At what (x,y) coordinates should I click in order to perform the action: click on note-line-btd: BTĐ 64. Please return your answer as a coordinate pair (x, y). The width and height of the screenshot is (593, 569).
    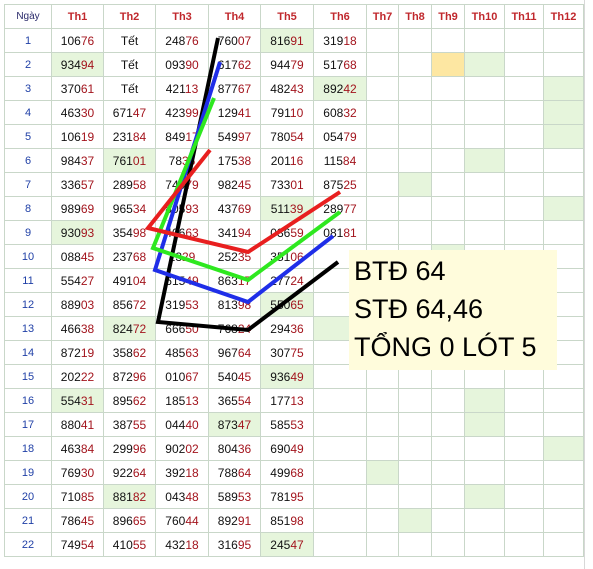
    Looking at the image, I should click on (400, 271).